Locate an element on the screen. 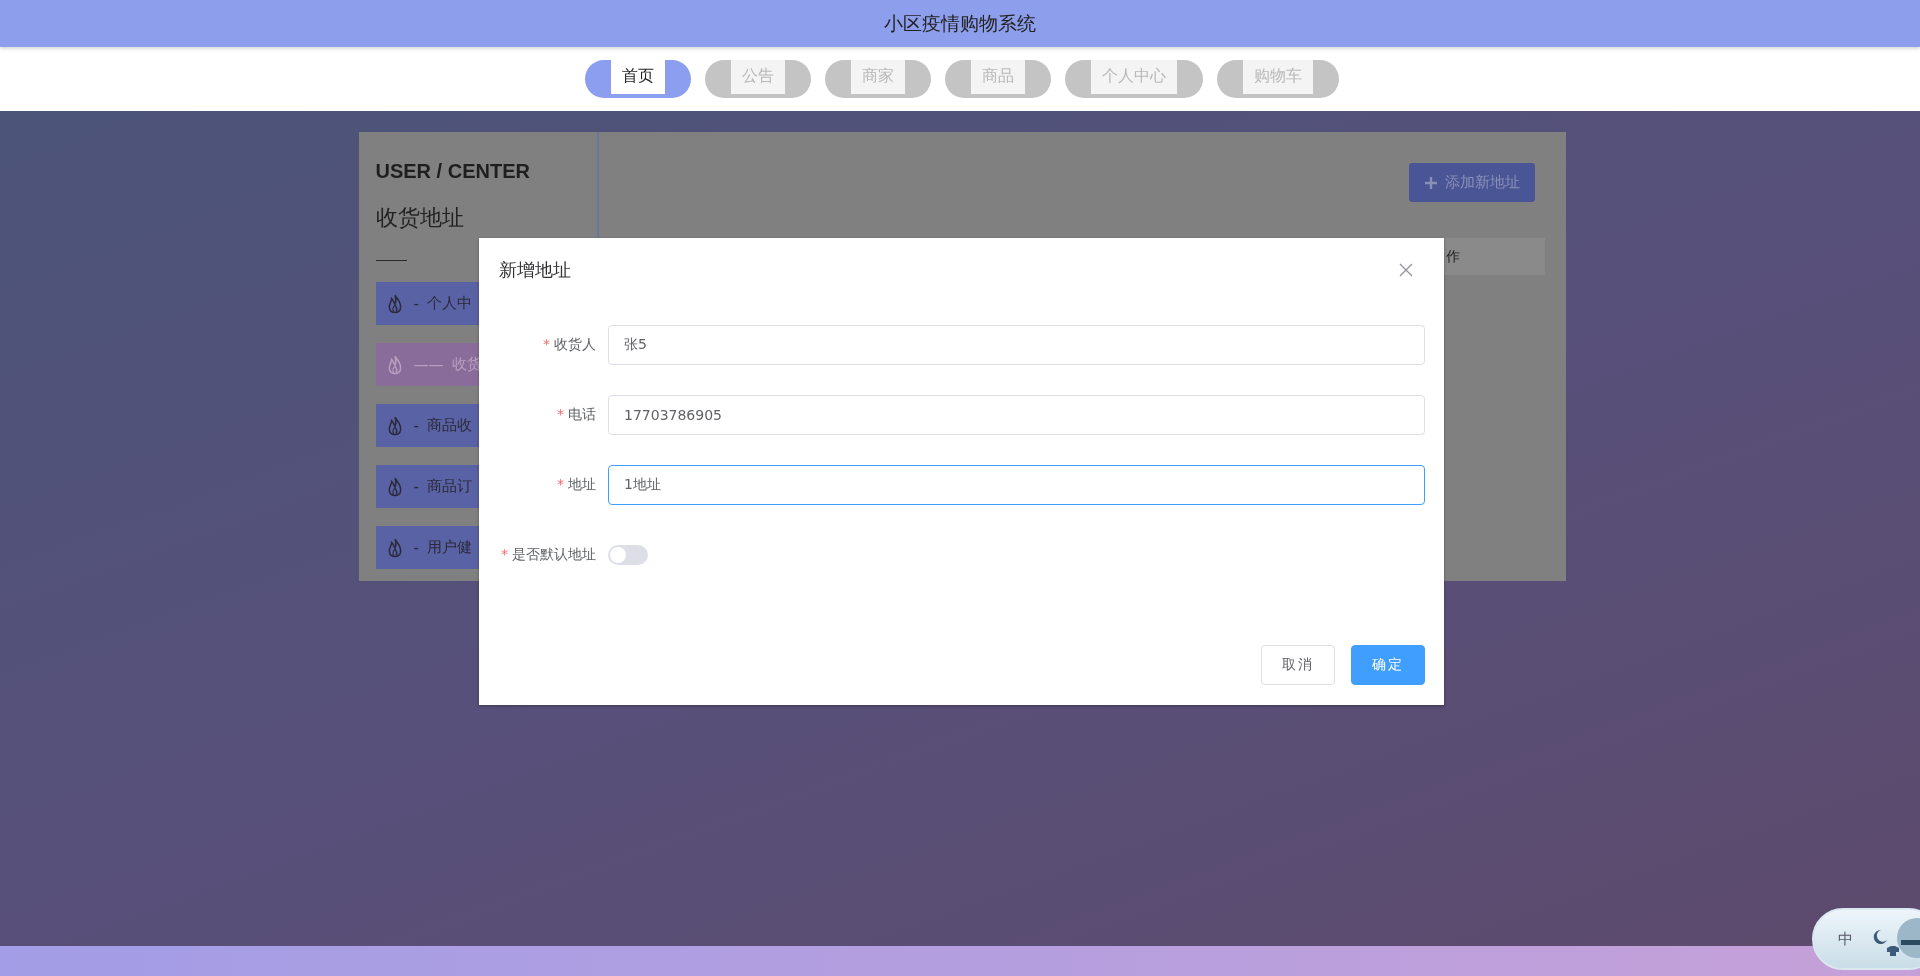 This screenshot has width=1920, height=976. field-label: * 是否默认地址 is located at coordinates (548, 555).